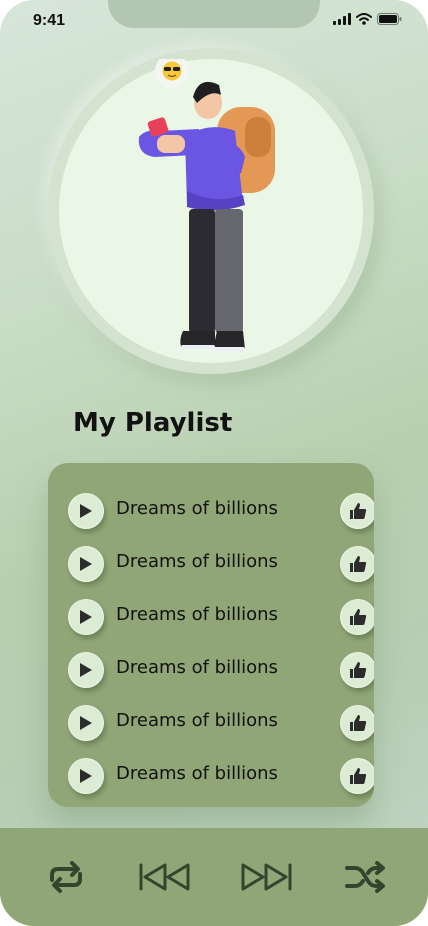 The height and width of the screenshot is (926, 428). What do you see at coordinates (172, 75) in the screenshot?
I see `sunglasses-emoji-icon` at bounding box center [172, 75].